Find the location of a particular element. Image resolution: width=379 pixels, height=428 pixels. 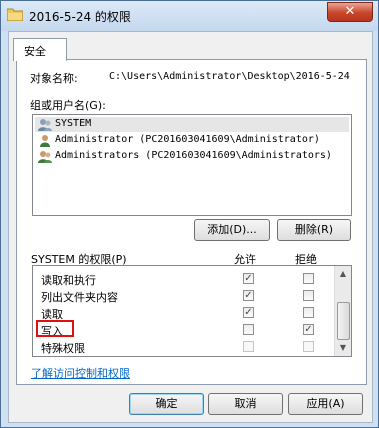

tab-security: 安全 is located at coordinates (40, 49).